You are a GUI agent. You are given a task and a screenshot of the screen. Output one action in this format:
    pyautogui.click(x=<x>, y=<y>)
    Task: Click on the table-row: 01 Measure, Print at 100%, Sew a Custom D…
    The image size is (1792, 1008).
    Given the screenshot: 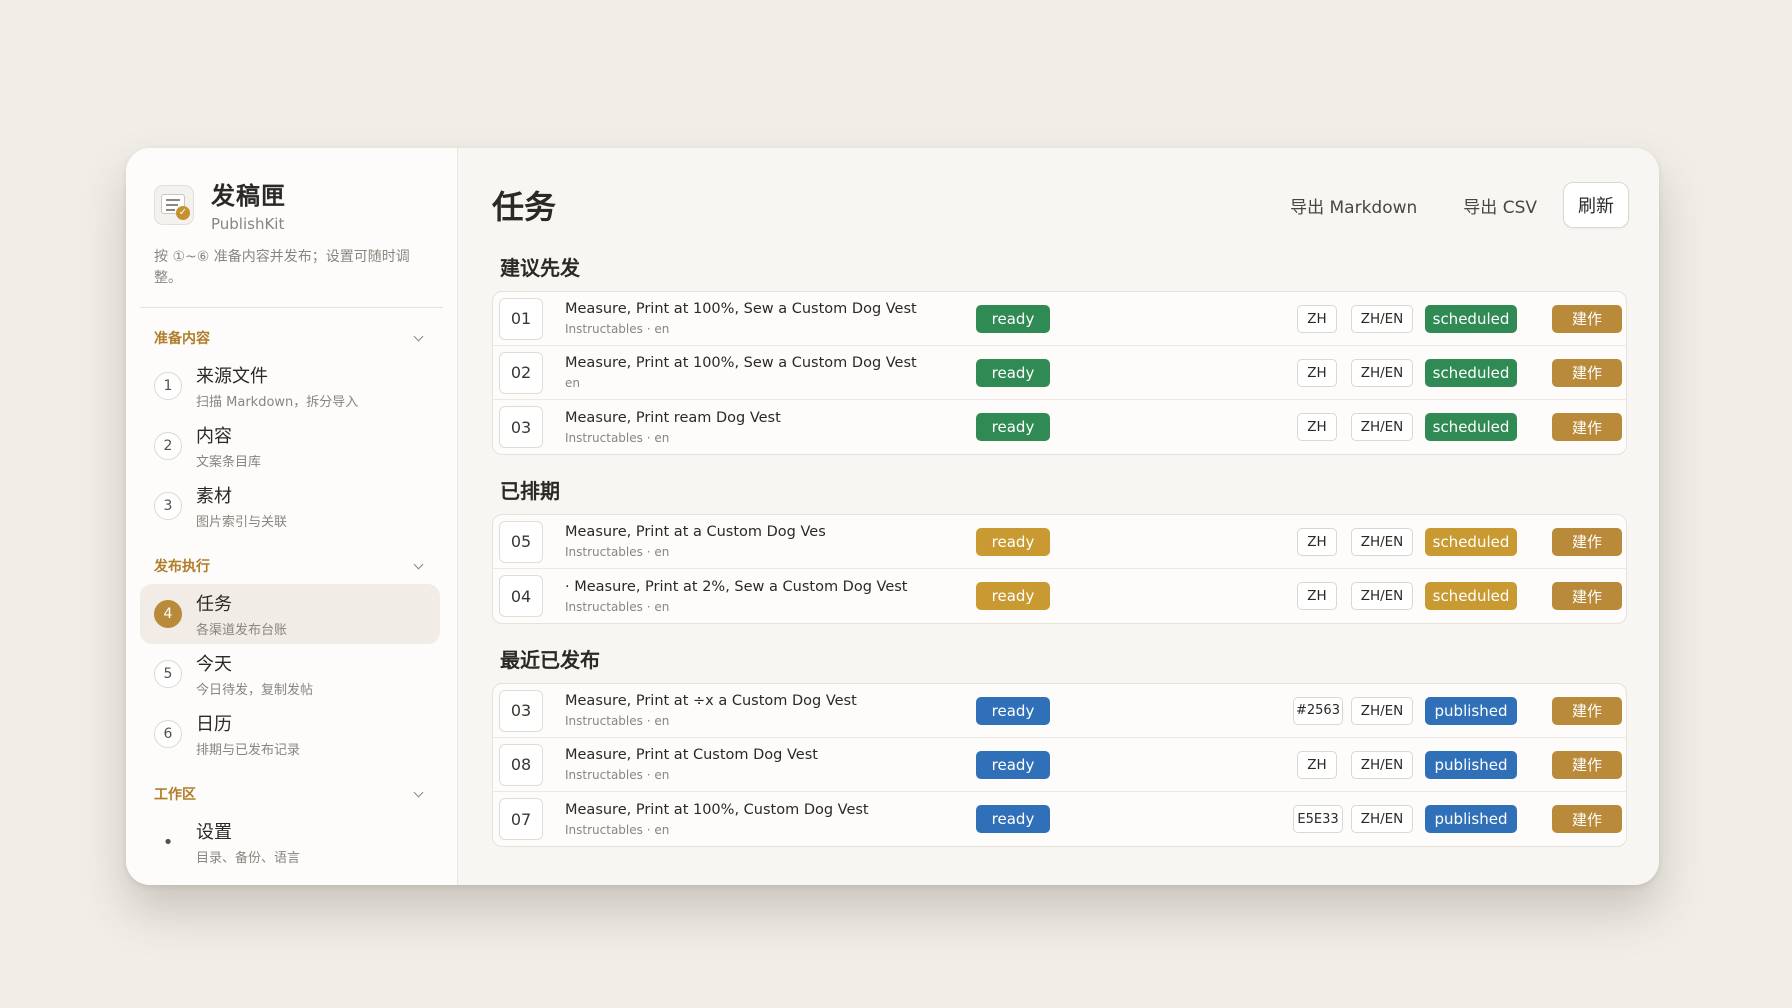 What is the action you would take?
    pyautogui.click(x=1059, y=319)
    